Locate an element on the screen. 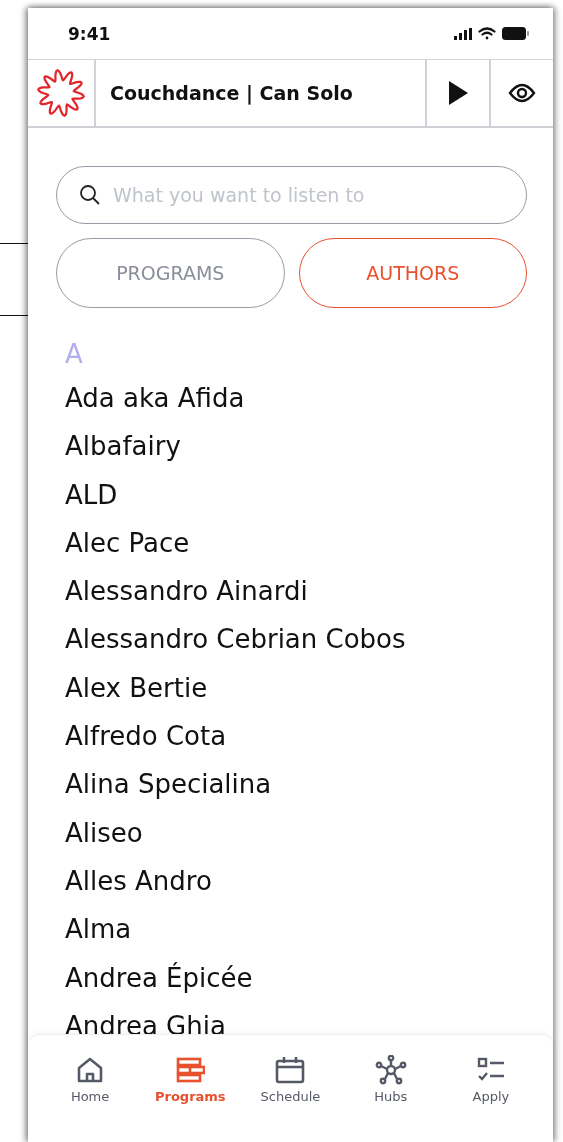  eye-icon is located at coordinates (522, 93).